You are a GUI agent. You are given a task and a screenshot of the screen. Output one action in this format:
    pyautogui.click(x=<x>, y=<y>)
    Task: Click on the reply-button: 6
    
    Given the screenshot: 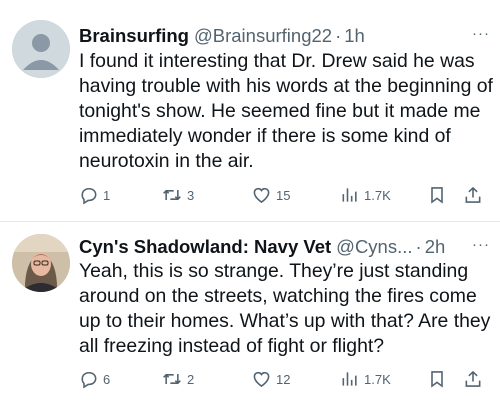 What is the action you would take?
    pyautogui.click(x=94, y=379)
    